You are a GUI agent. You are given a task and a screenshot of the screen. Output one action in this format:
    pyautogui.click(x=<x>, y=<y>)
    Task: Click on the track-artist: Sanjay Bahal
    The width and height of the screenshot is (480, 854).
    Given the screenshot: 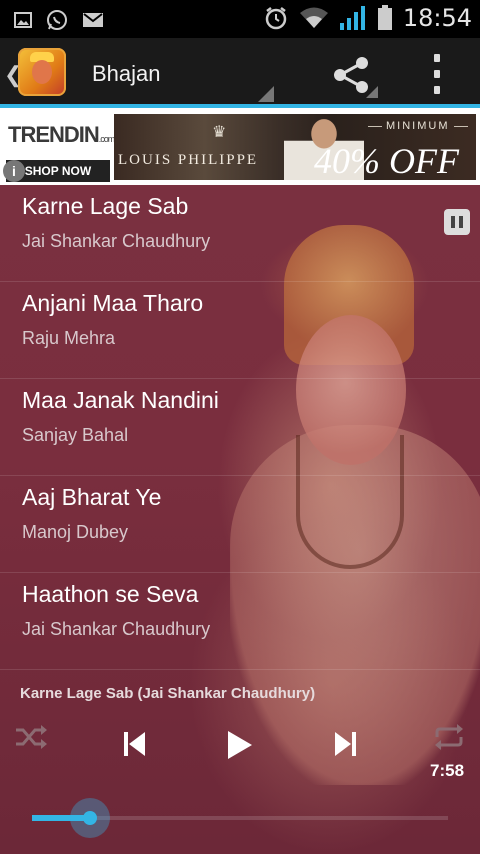 What is the action you would take?
    pyautogui.click(x=75, y=435)
    